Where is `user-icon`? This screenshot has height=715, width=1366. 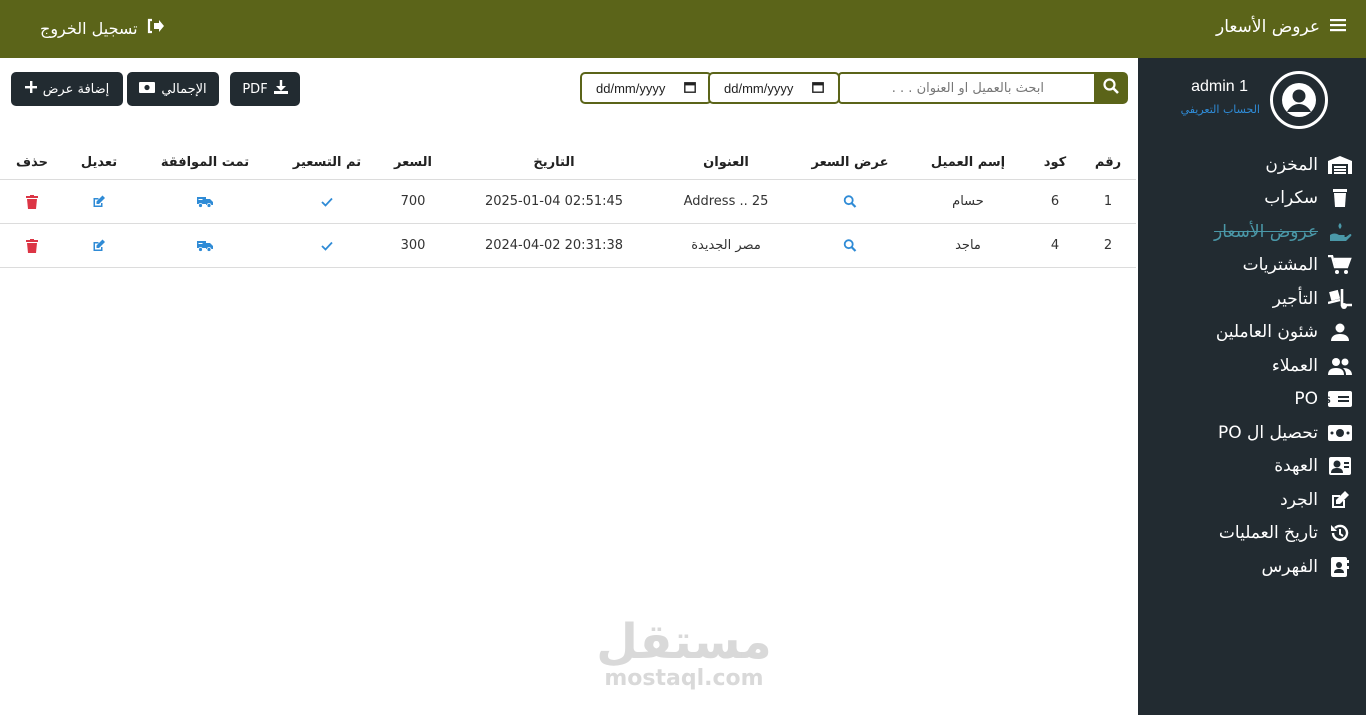 user-icon is located at coordinates (1340, 332).